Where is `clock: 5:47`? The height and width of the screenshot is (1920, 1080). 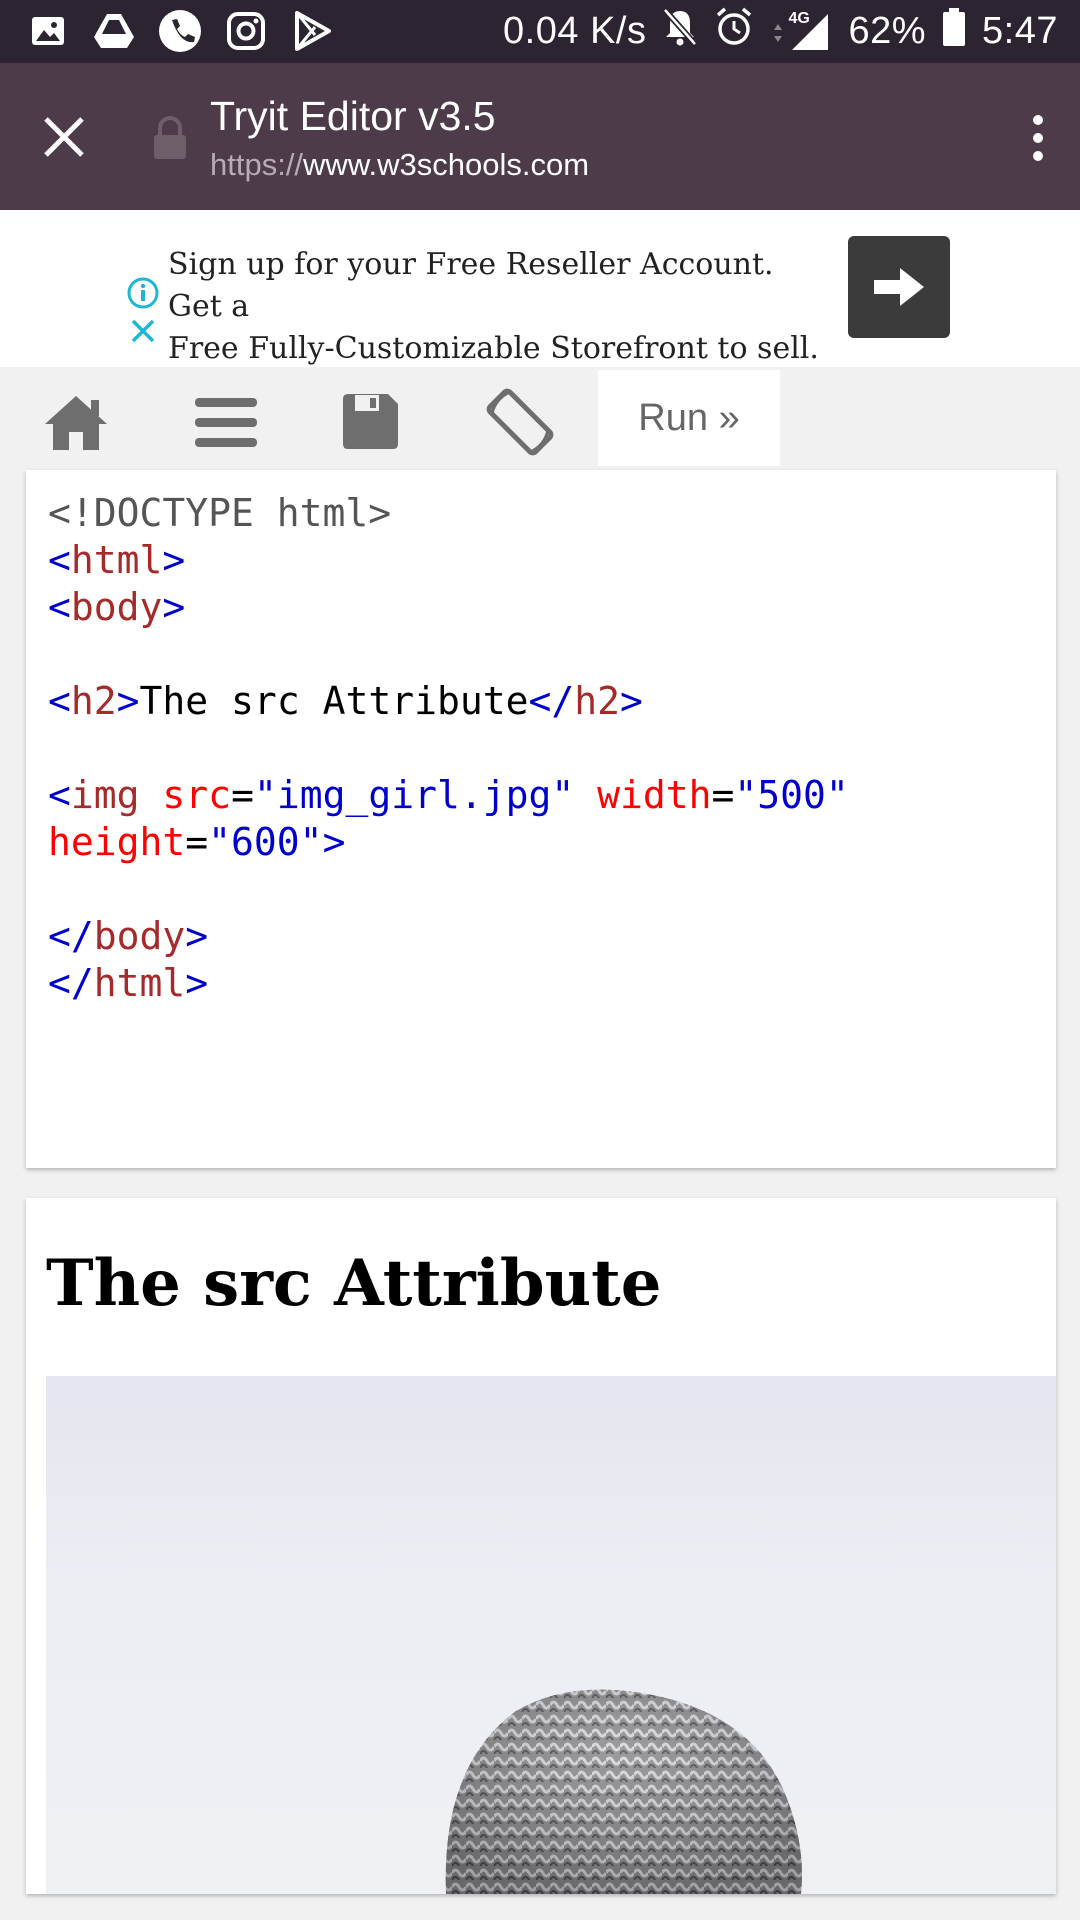
clock: 5:47 is located at coordinates (1020, 31).